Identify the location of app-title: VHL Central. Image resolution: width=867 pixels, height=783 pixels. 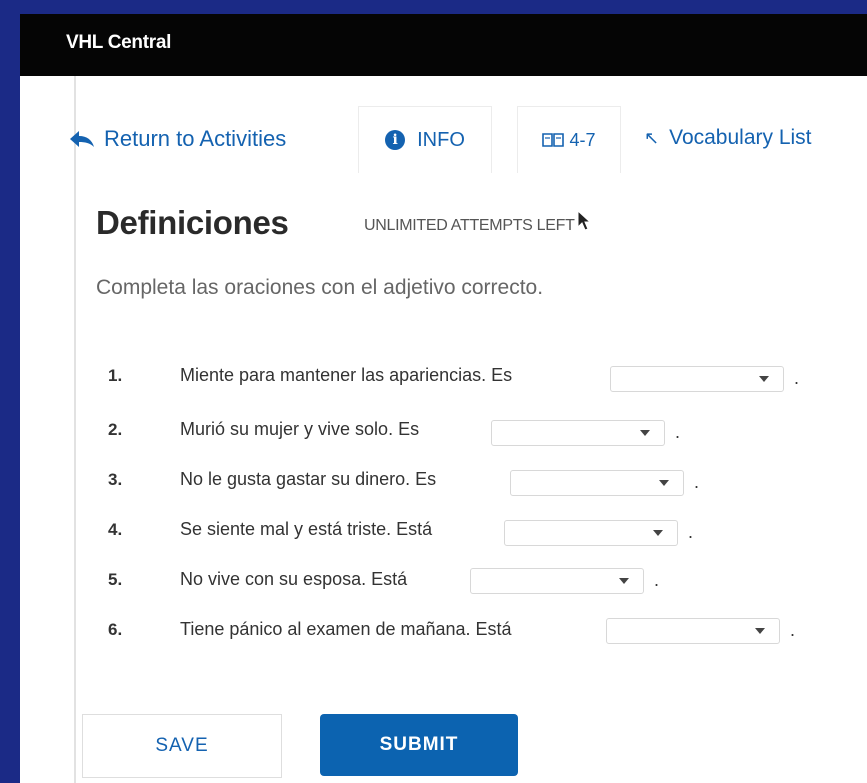
(119, 42).